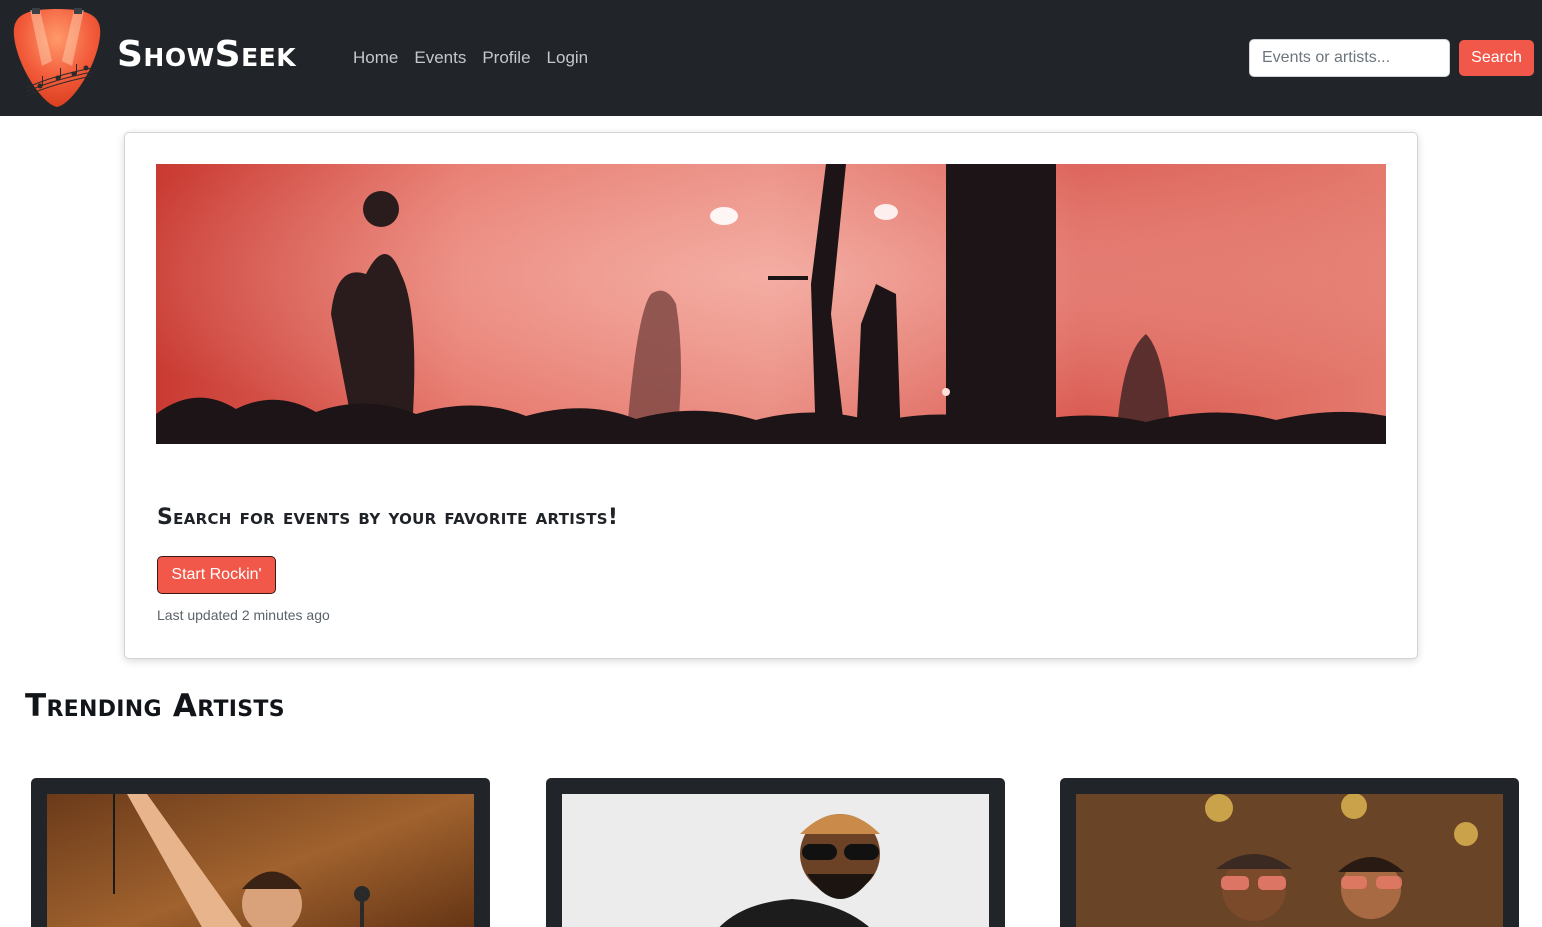 The height and width of the screenshot is (927, 1542). What do you see at coordinates (155, 706) in the screenshot?
I see `trending-artists-heading: Trending Artists` at bounding box center [155, 706].